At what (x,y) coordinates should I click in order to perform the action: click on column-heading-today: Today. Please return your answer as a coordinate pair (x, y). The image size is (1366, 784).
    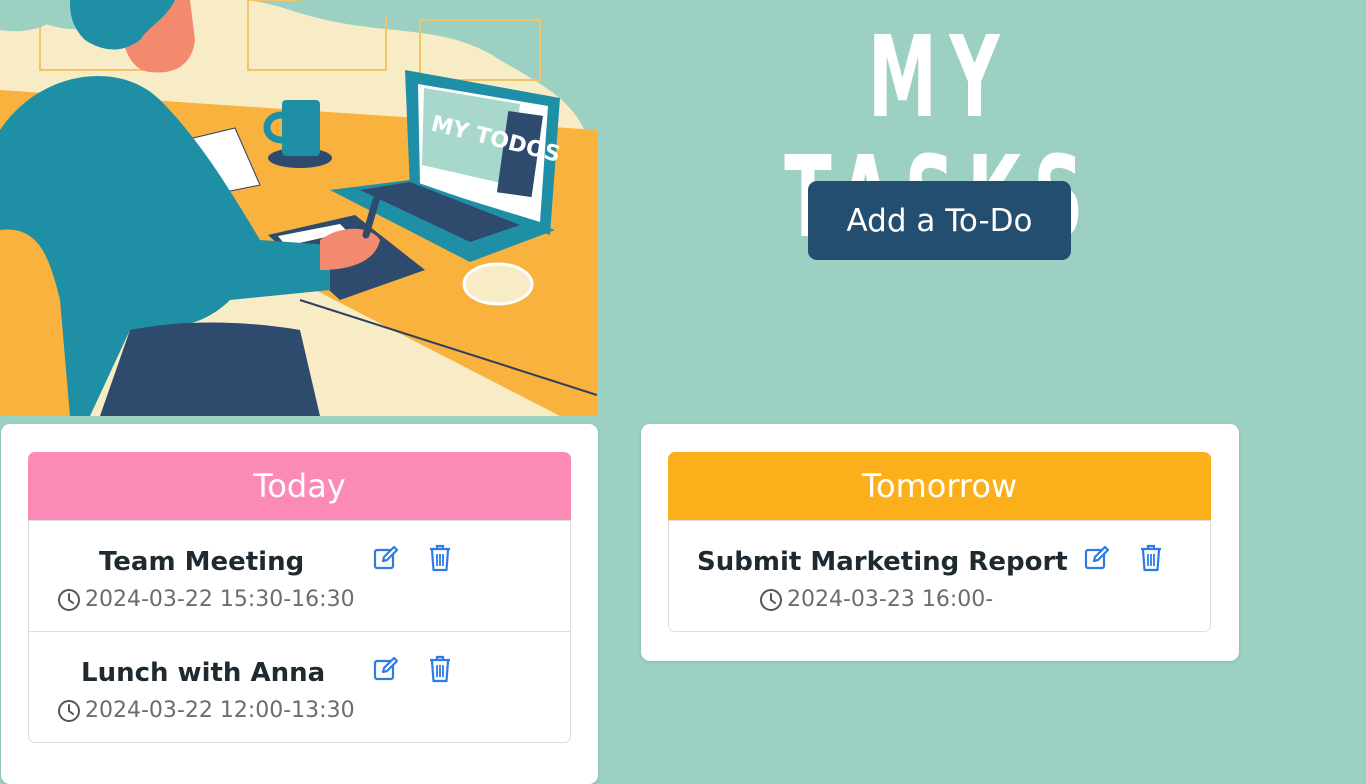
    Looking at the image, I should click on (299, 486).